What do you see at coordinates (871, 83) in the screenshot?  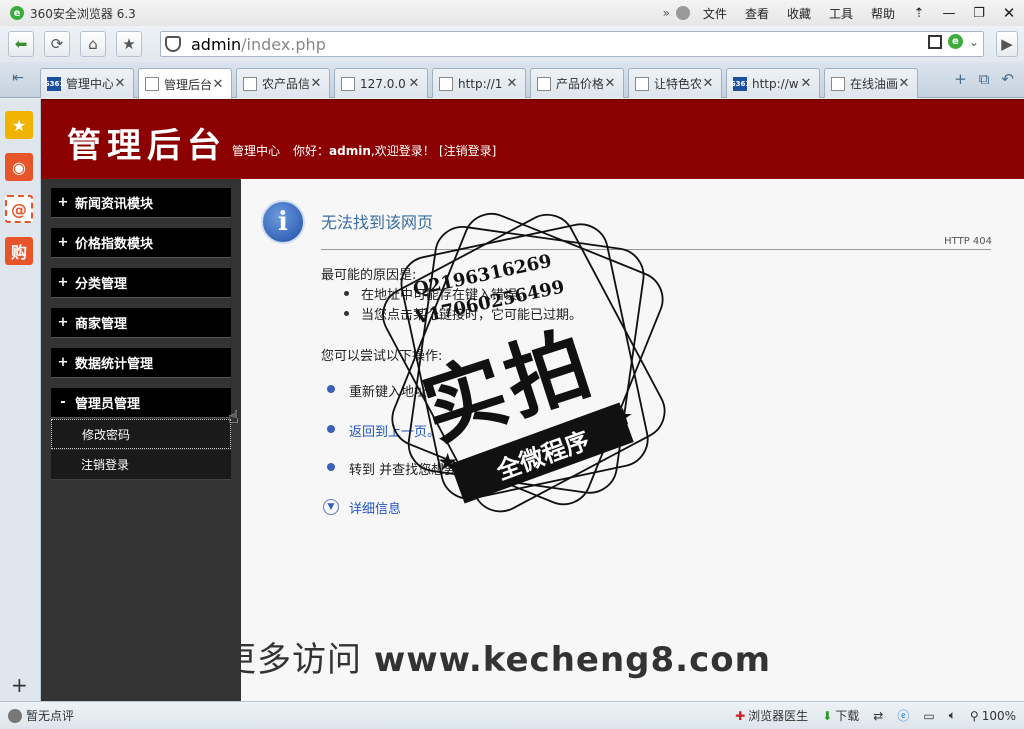 I see `tab-8: 在线油画 ✕` at bounding box center [871, 83].